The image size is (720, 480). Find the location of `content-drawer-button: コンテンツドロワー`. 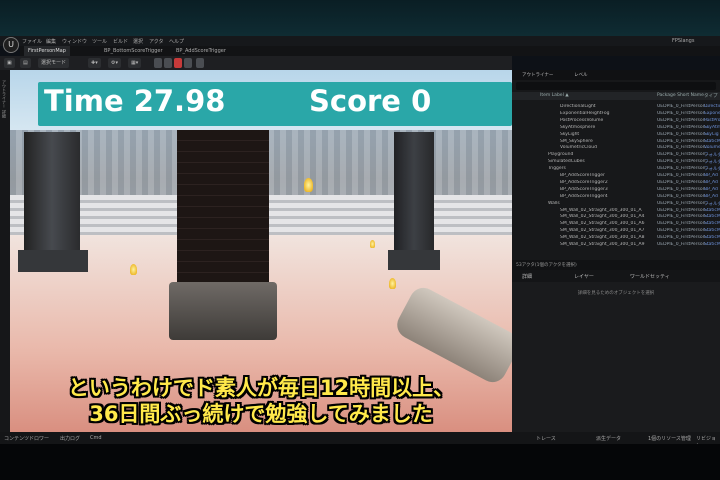

content-drawer-button: コンテンツドロワー is located at coordinates (26, 438).